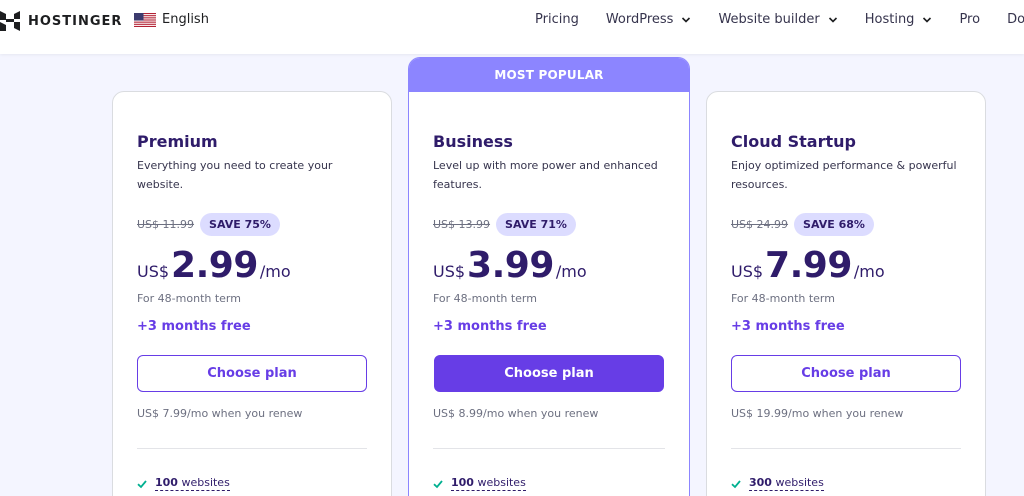  What do you see at coordinates (889, 19) in the screenshot?
I see `nav-label: Hosting` at bounding box center [889, 19].